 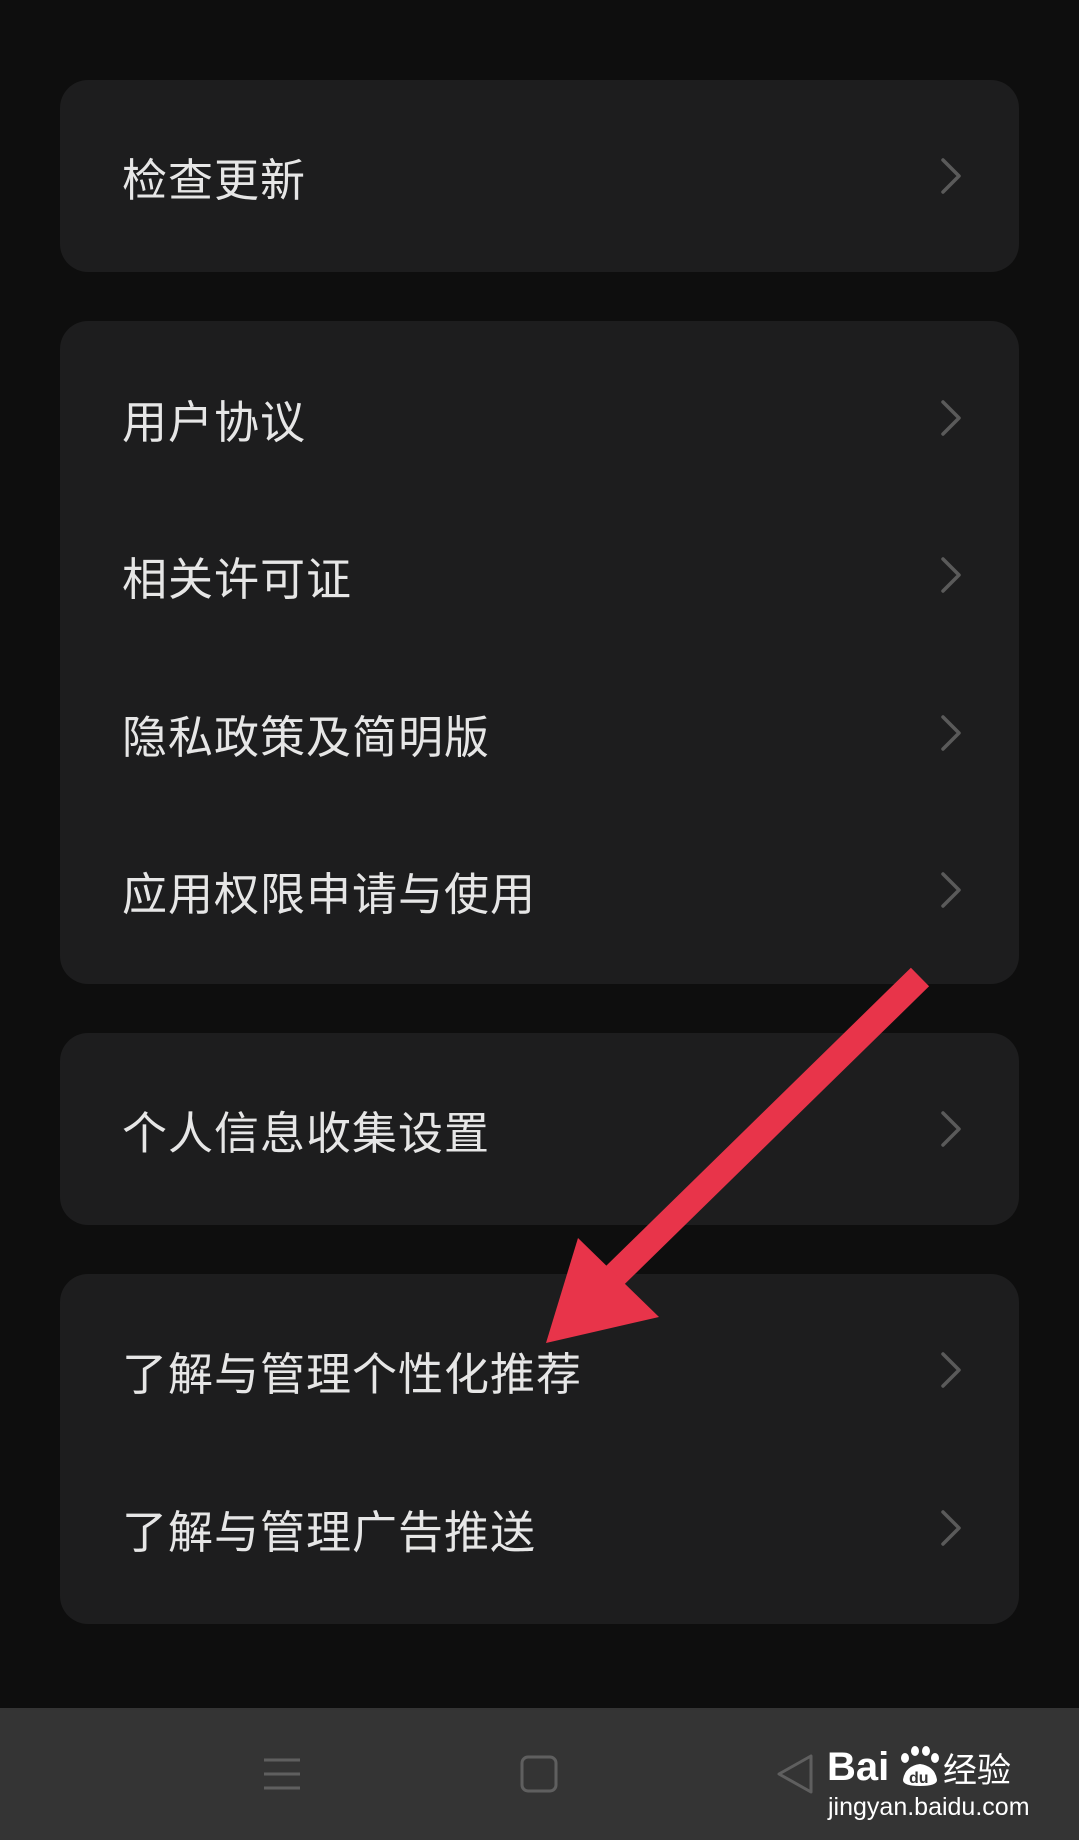 What do you see at coordinates (539, 733) in the screenshot?
I see `privacy-policy-item: 隐私政策及简明版` at bounding box center [539, 733].